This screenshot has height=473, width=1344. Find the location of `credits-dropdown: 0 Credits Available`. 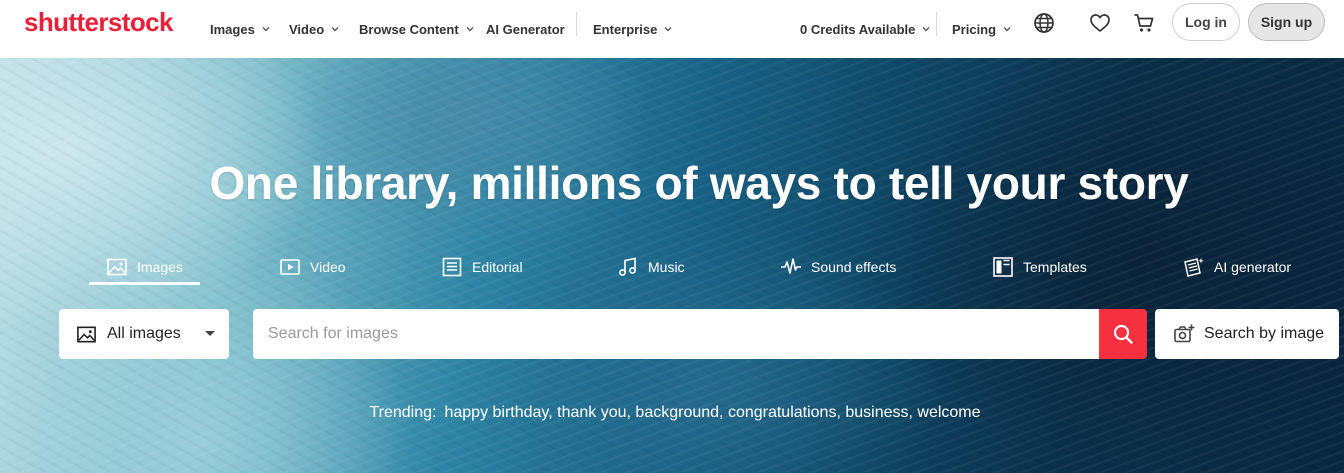

credits-dropdown: 0 Credits Available is located at coordinates (865, 29).